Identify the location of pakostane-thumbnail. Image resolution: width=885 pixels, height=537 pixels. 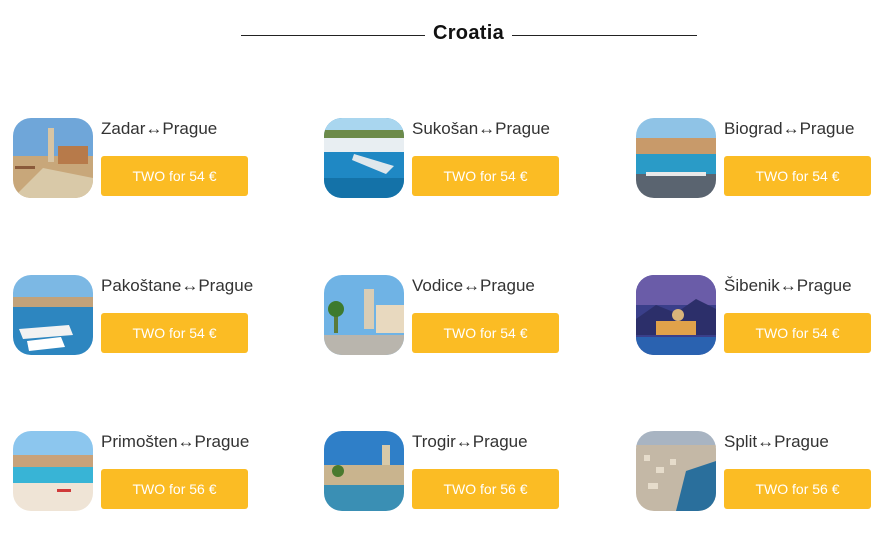
(53, 315).